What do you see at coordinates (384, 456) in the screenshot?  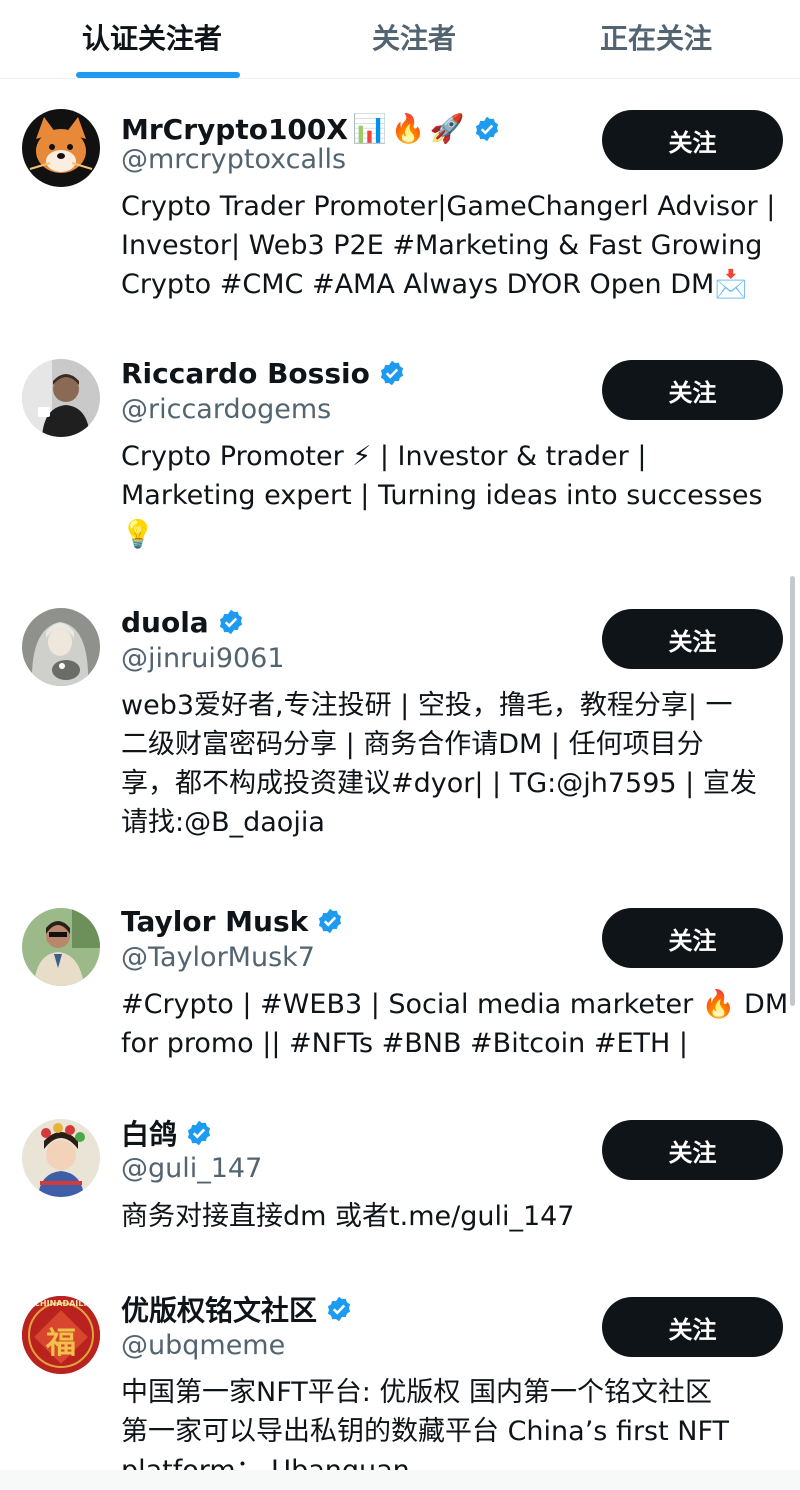 I see `bio-line: Crypto Promoter ⚡ | Investor & trader |` at bounding box center [384, 456].